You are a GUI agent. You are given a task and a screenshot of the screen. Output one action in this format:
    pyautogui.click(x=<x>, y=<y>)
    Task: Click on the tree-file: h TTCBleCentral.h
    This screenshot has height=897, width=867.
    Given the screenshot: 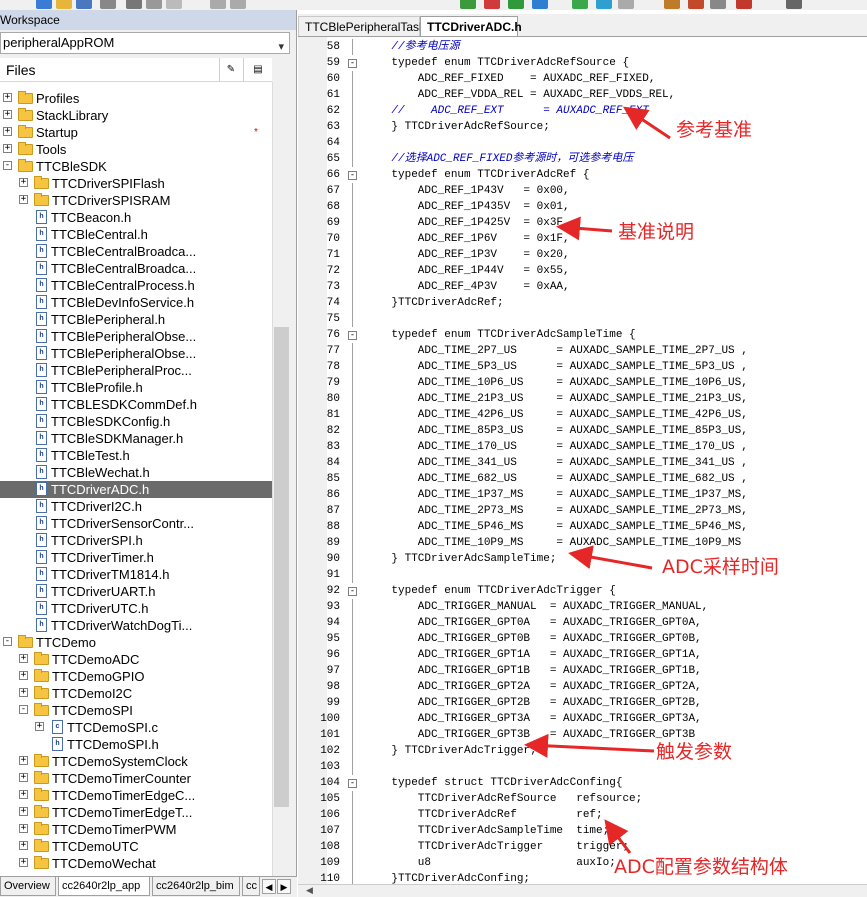 What is the action you would take?
    pyautogui.click(x=136, y=234)
    